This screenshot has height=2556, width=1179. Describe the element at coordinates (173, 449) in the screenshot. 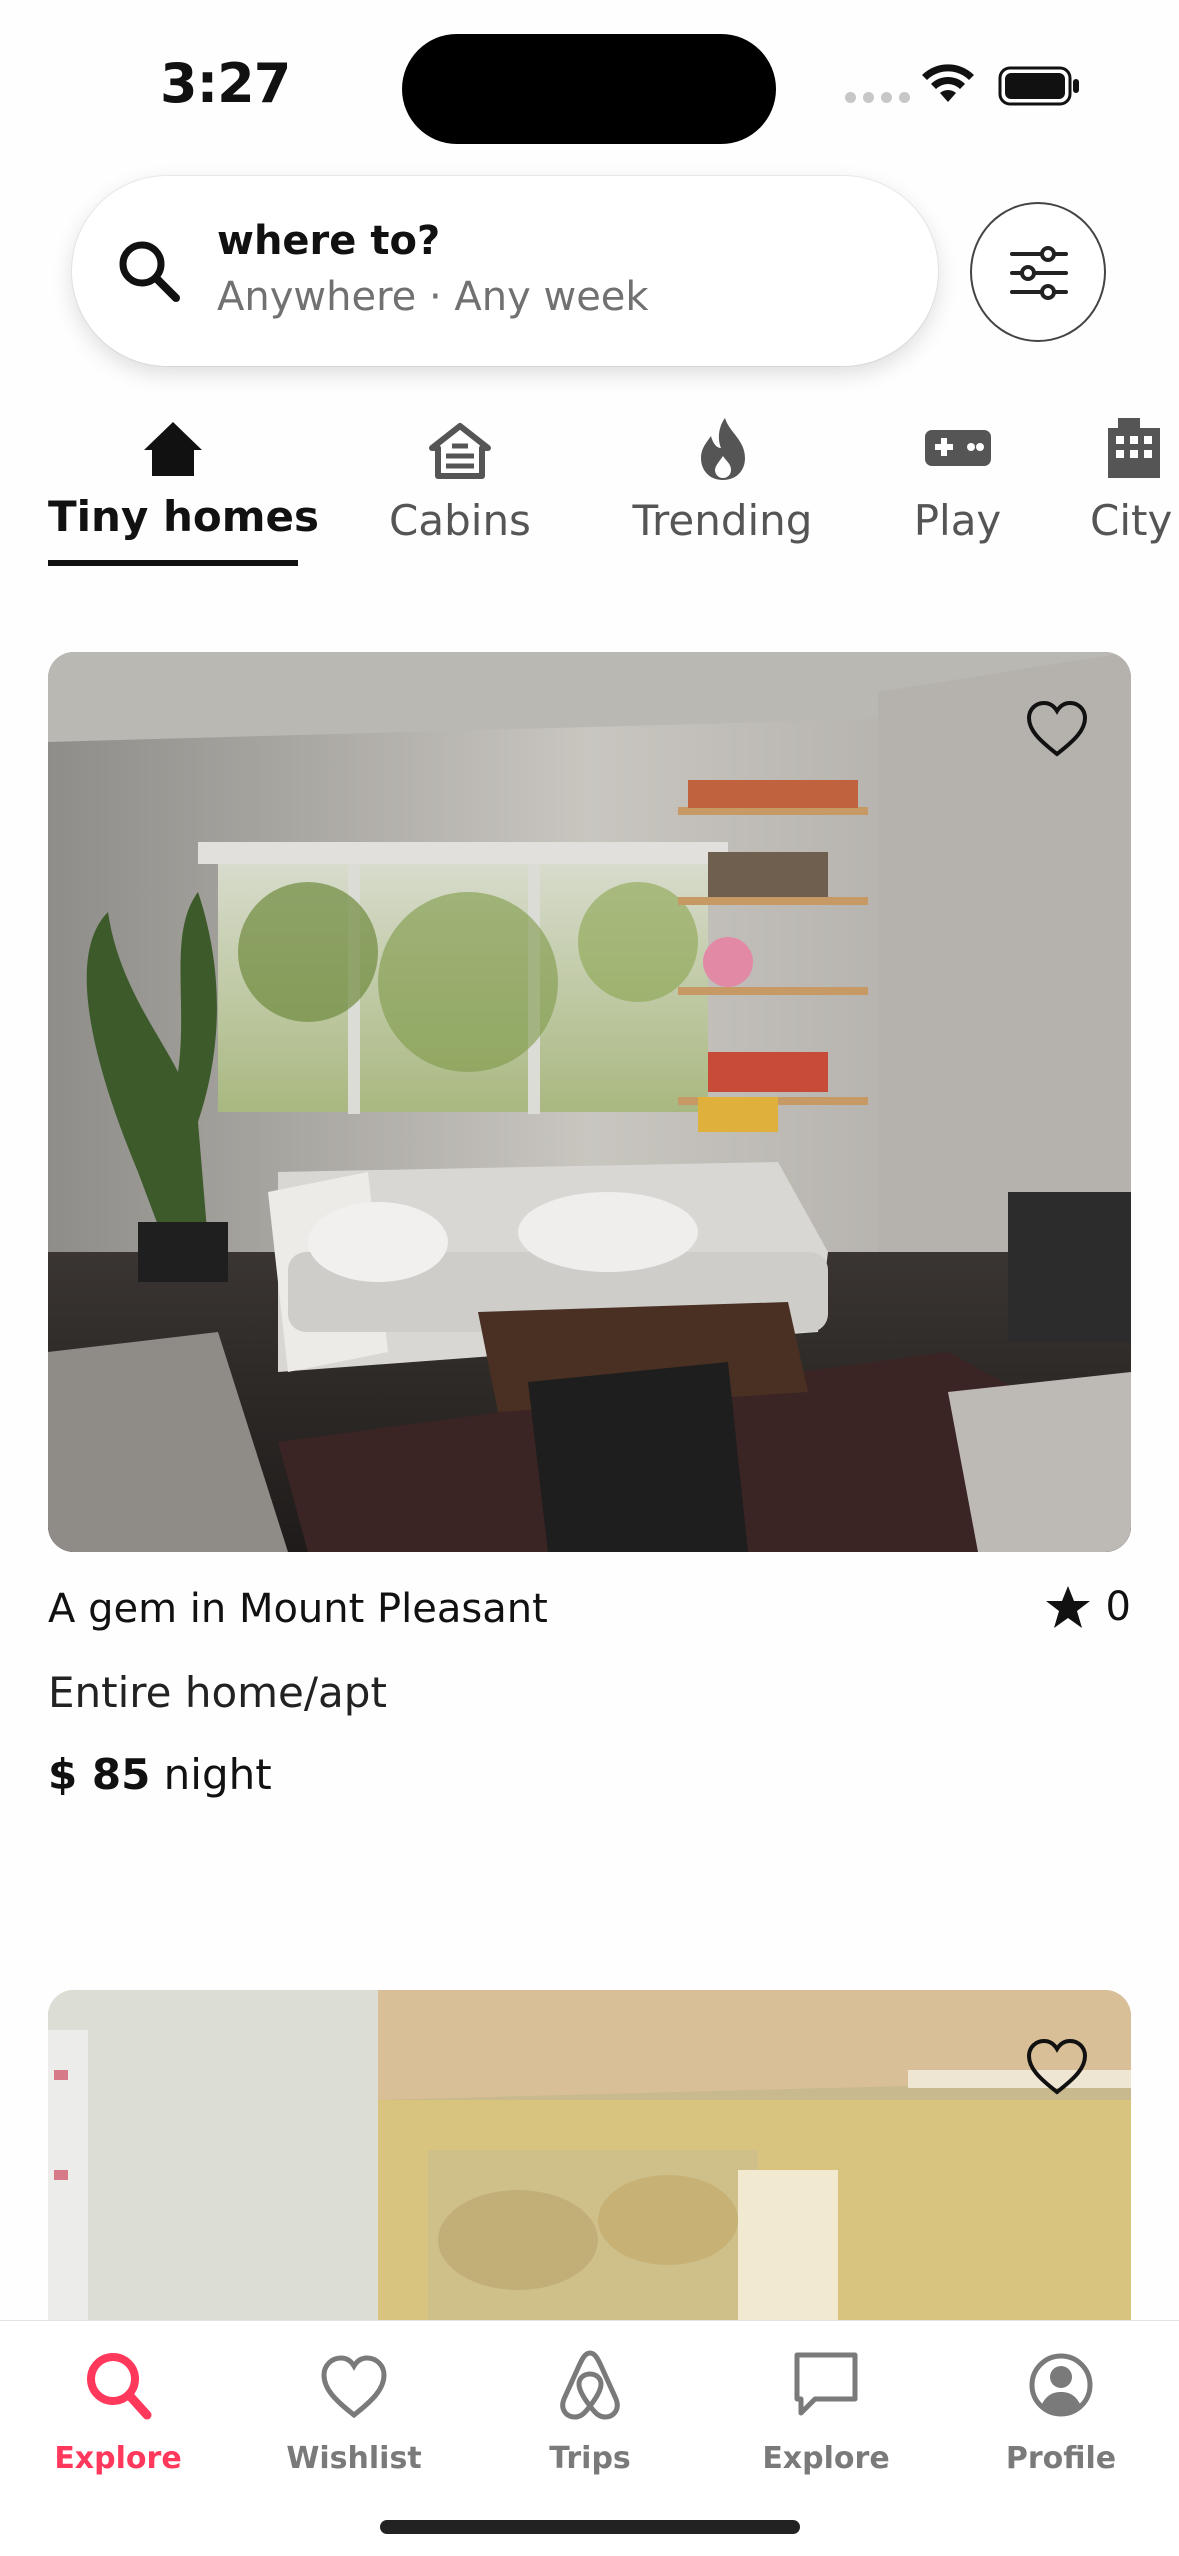

I see `home-icon` at that location.